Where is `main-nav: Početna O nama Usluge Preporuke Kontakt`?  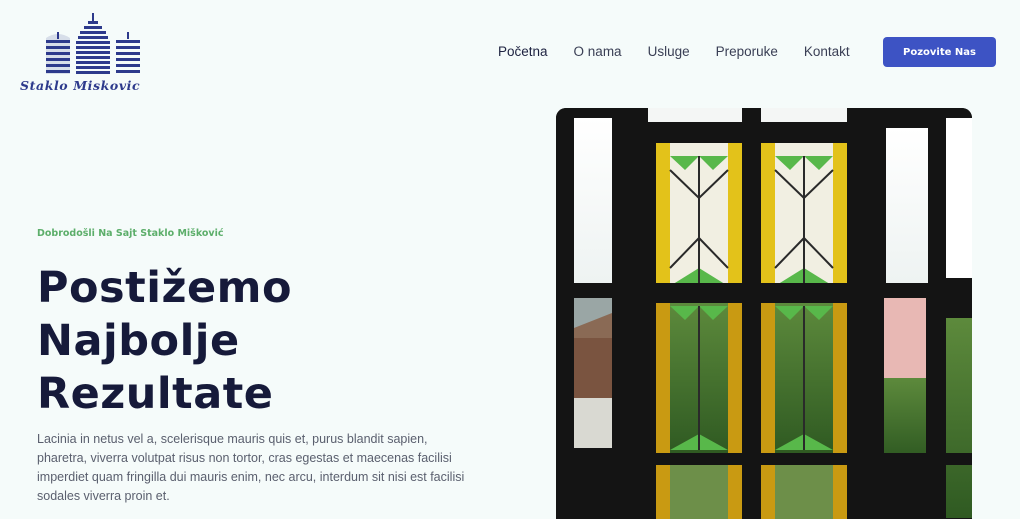
main-nav: Početna O nama Usluge Preporuke Kontakt is located at coordinates (687, 51).